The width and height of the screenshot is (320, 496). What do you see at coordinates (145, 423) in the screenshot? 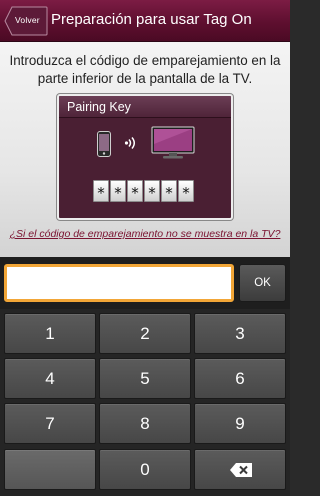
I see `key-8: 8` at bounding box center [145, 423].